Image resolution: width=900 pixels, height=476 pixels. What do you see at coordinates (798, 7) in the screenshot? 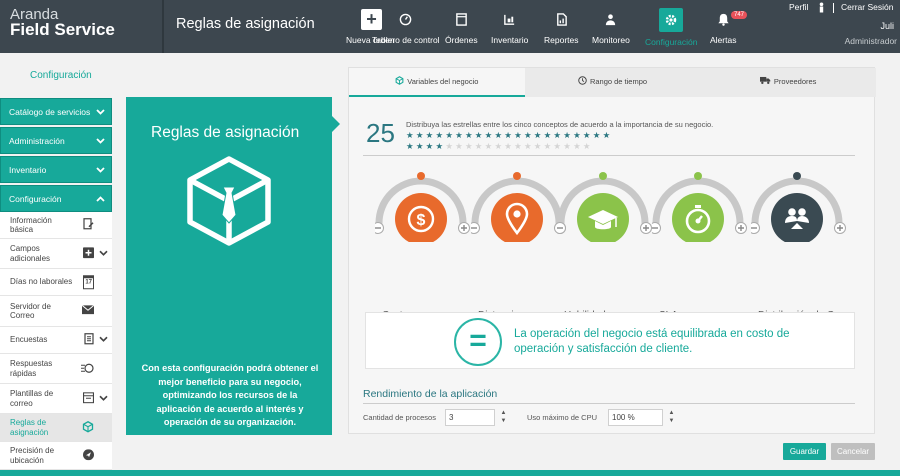
I see `profile-link: Perfil` at bounding box center [798, 7].